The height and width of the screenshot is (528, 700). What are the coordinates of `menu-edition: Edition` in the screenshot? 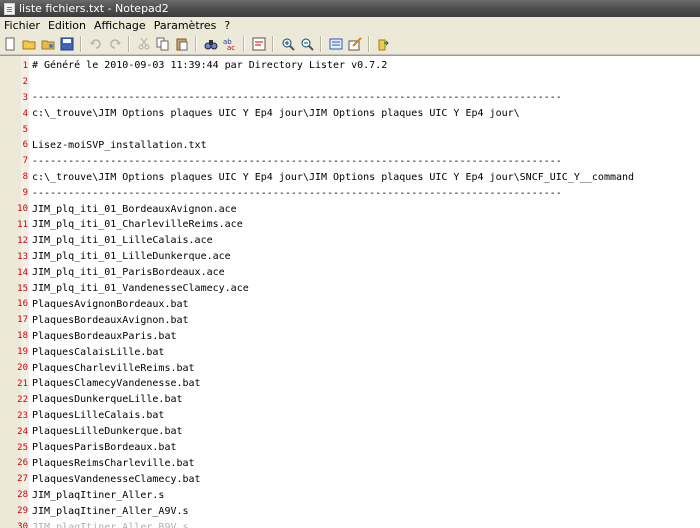 It's located at (67, 25).